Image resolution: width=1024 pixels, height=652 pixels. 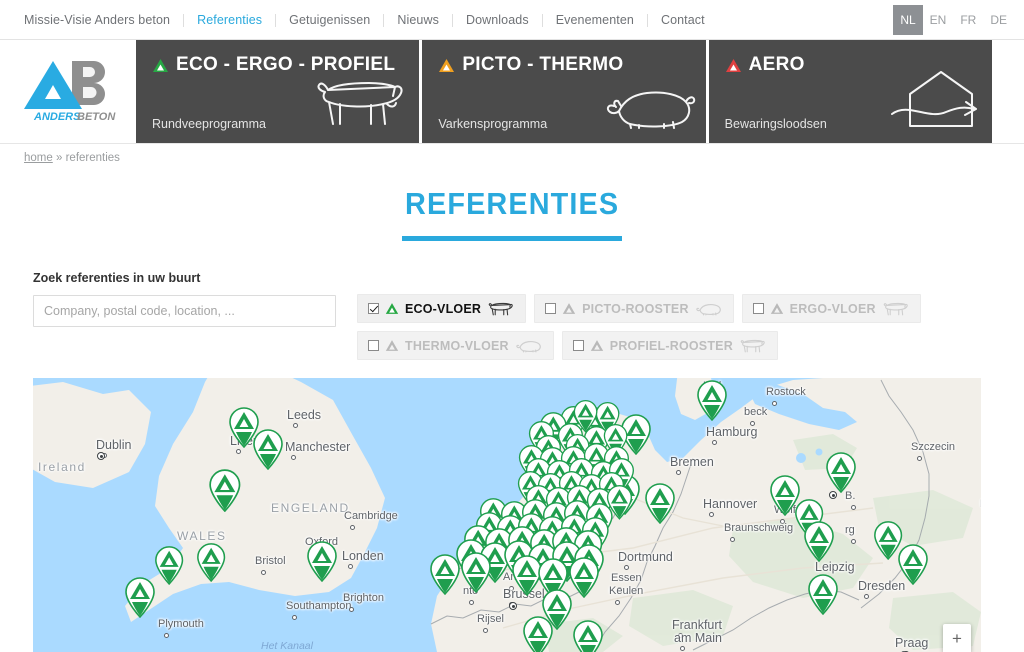 What do you see at coordinates (455, 345) in the screenshot?
I see `filter-thermo-vloer: THERMO-VLOER` at bounding box center [455, 345].